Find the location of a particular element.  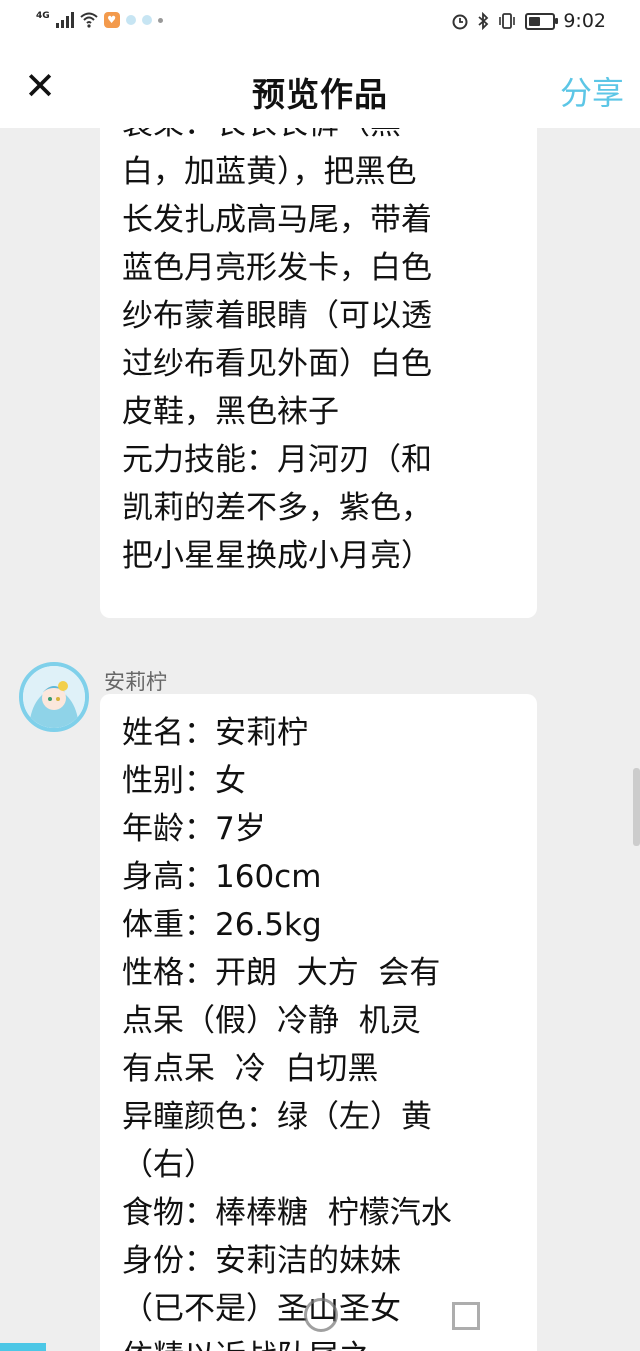

message-line: 体重：26.5kg is located at coordinates (222, 925).